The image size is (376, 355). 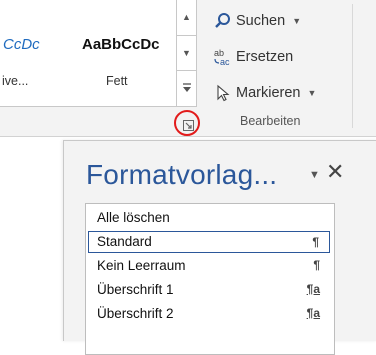 I want to click on replace-button: ab ac Ersetzen, so click(x=252, y=57).